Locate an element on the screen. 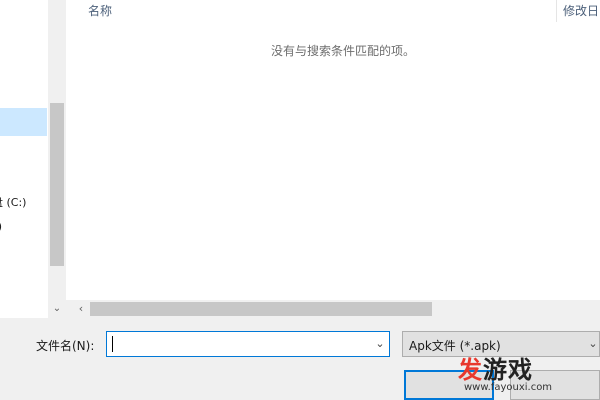  nav-item-drive-c: 盘 (C:) is located at coordinates (13, 202).